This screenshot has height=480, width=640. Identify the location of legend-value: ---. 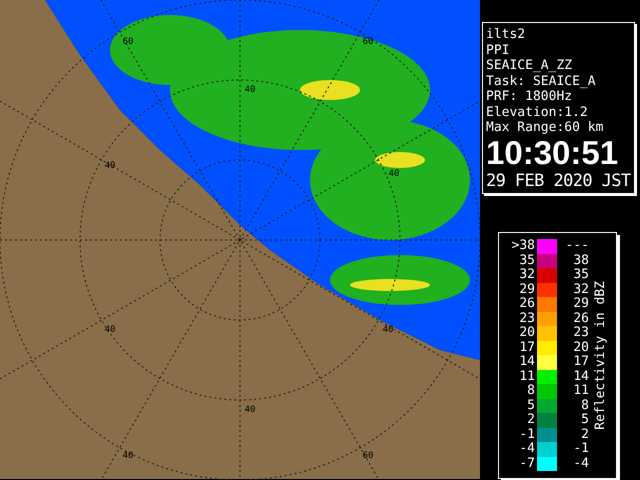
(576, 246).